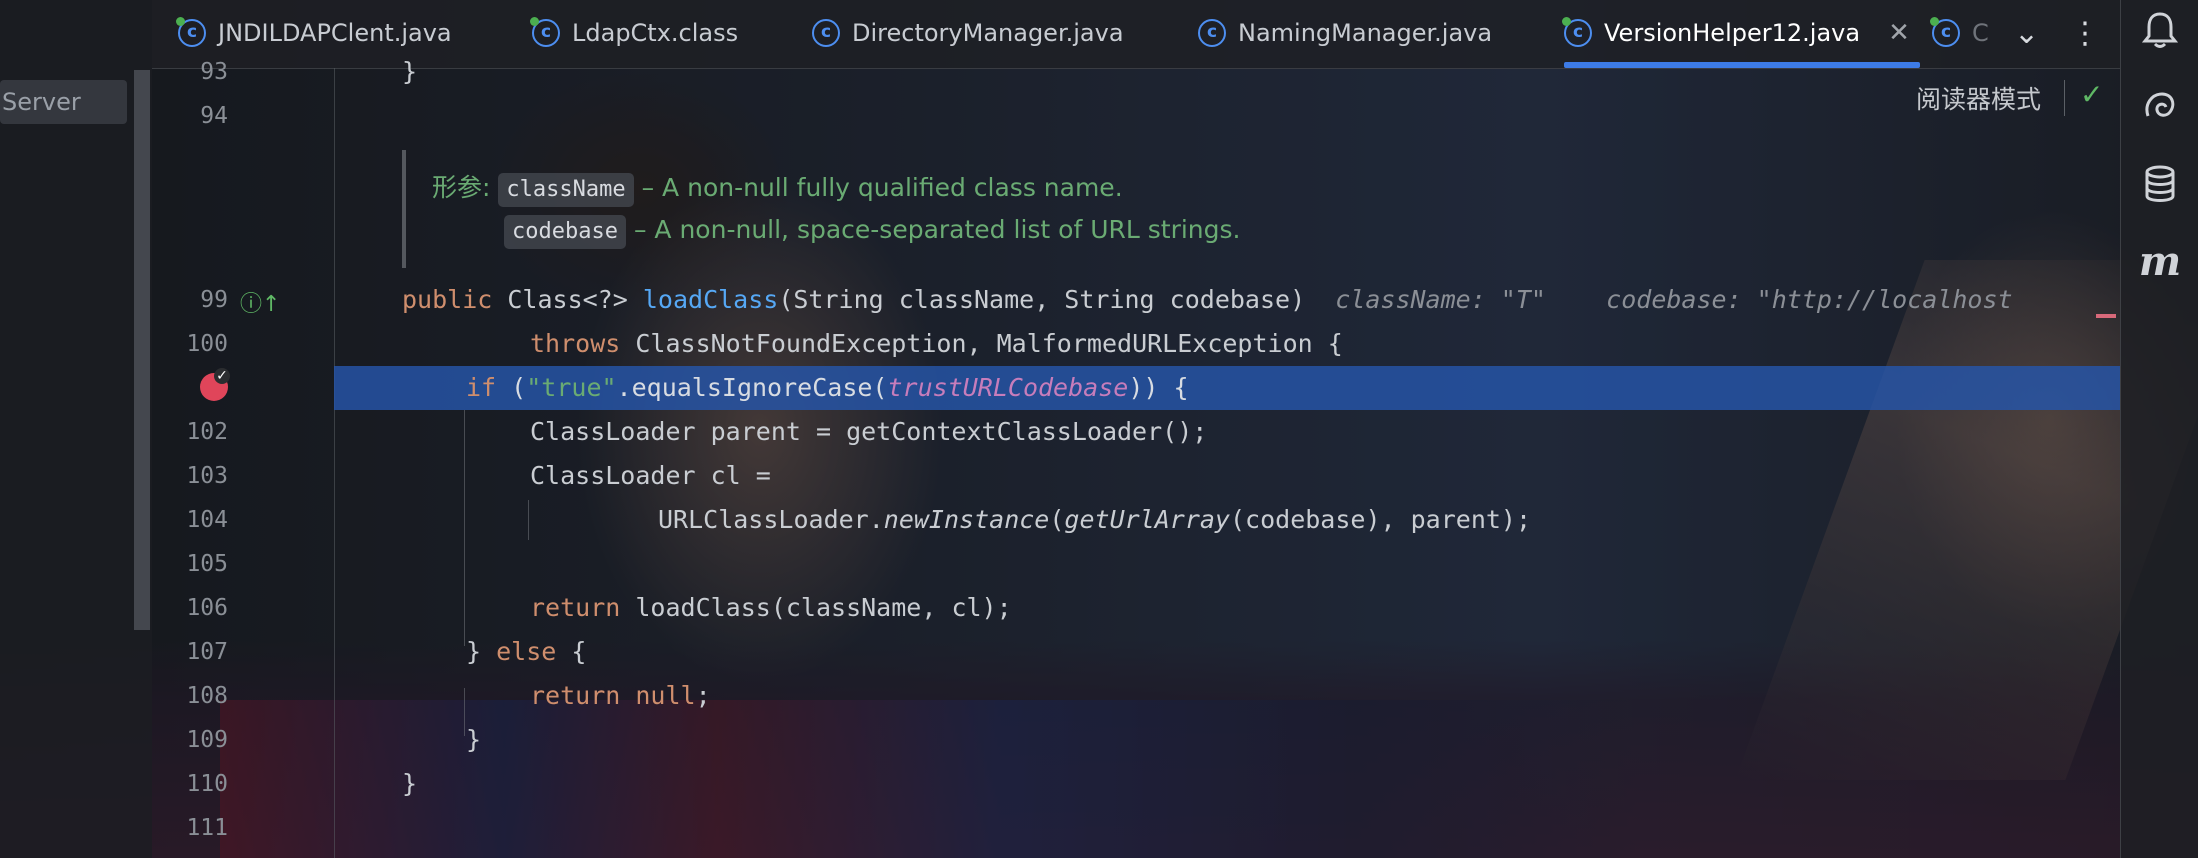 Image resolution: width=2198 pixels, height=858 pixels. Describe the element at coordinates (2159, 34) in the screenshot. I see `notifications-bell-icon` at that location.